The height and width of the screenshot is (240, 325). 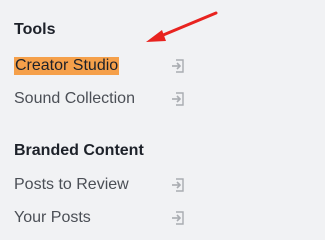 I want to click on posts-to-review-label: Posts to Review, so click(x=71, y=184).